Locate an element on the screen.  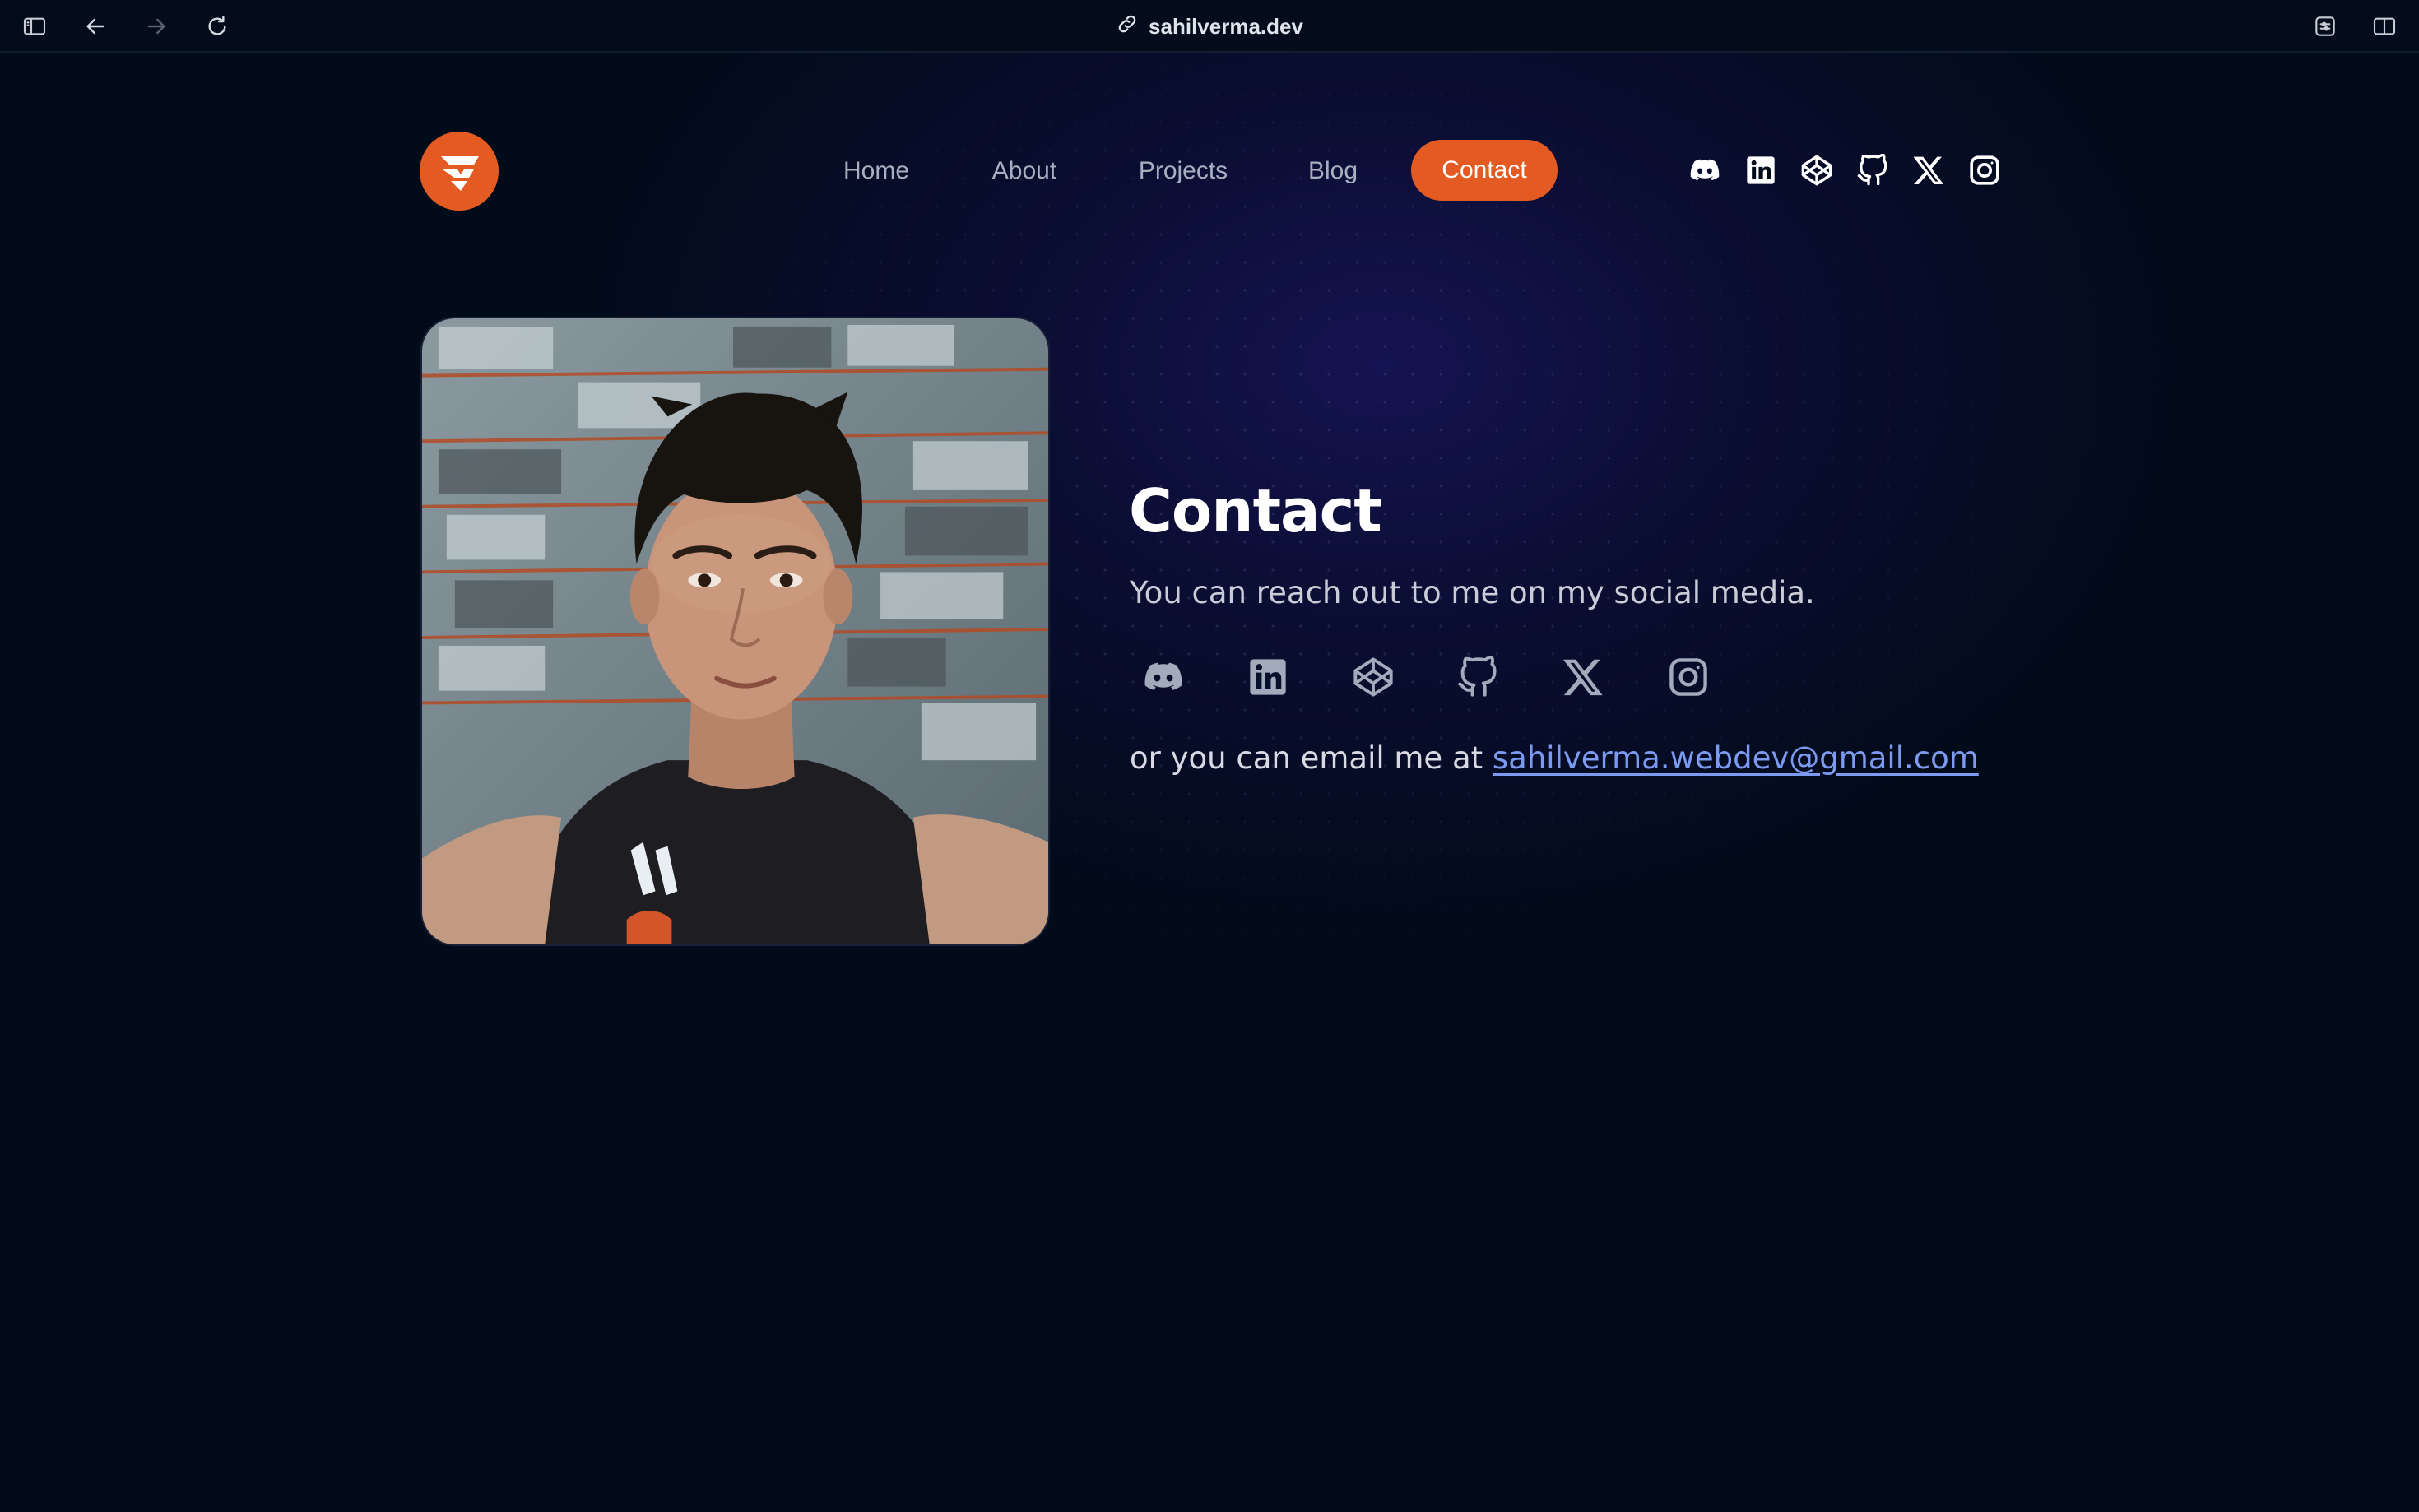
nav-contact: Contact is located at coordinates (1484, 170).